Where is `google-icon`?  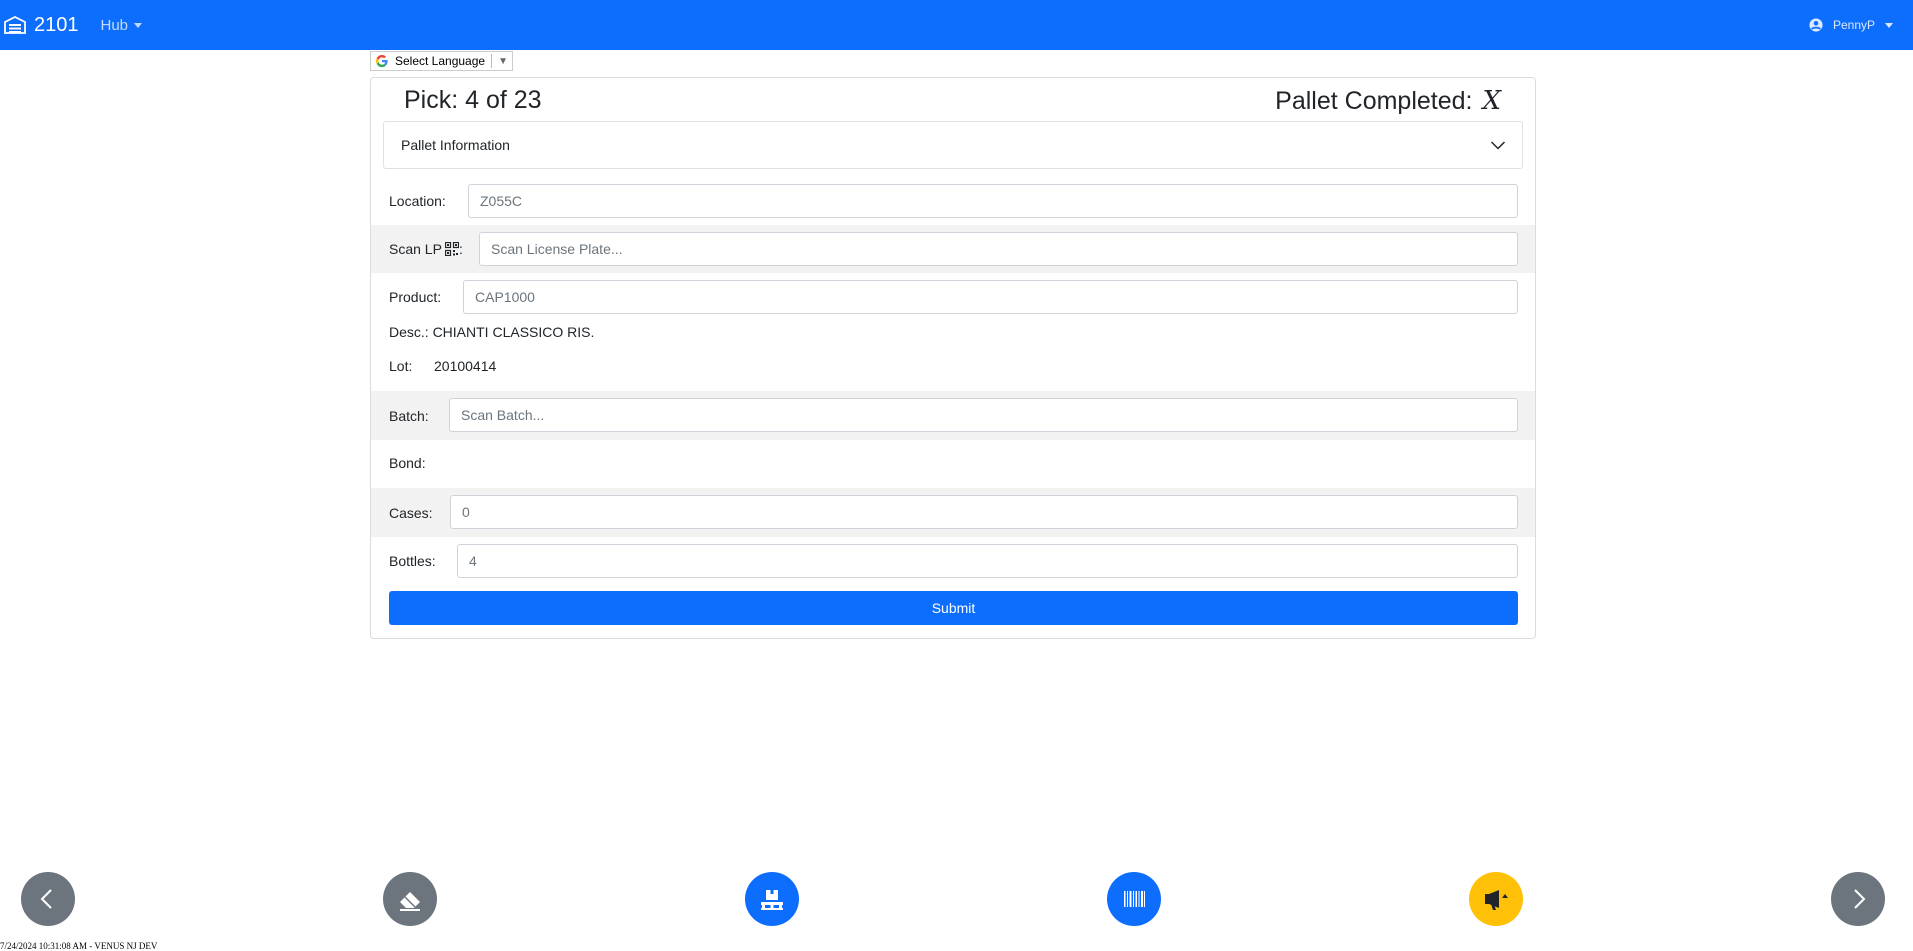
google-icon is located at coordinates (382, 61).